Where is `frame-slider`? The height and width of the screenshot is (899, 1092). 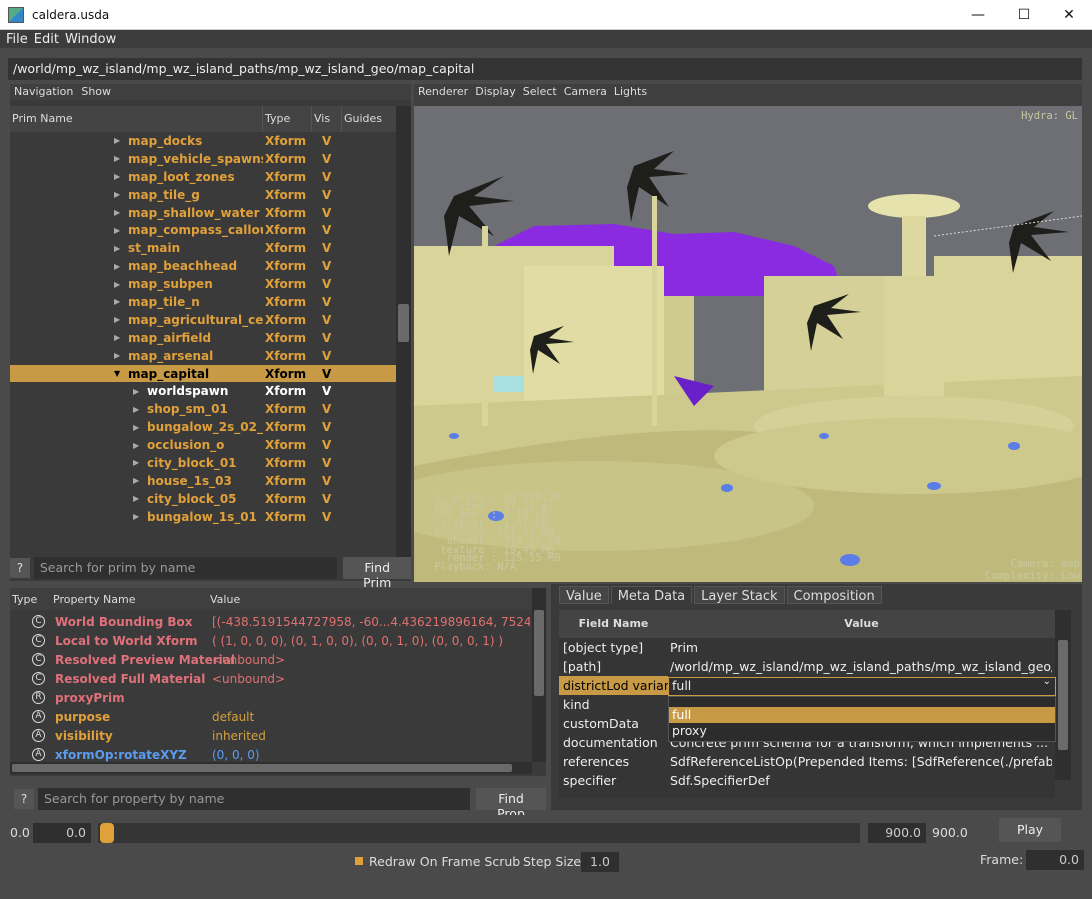
frame-slider is located at coordinates (479, 833).